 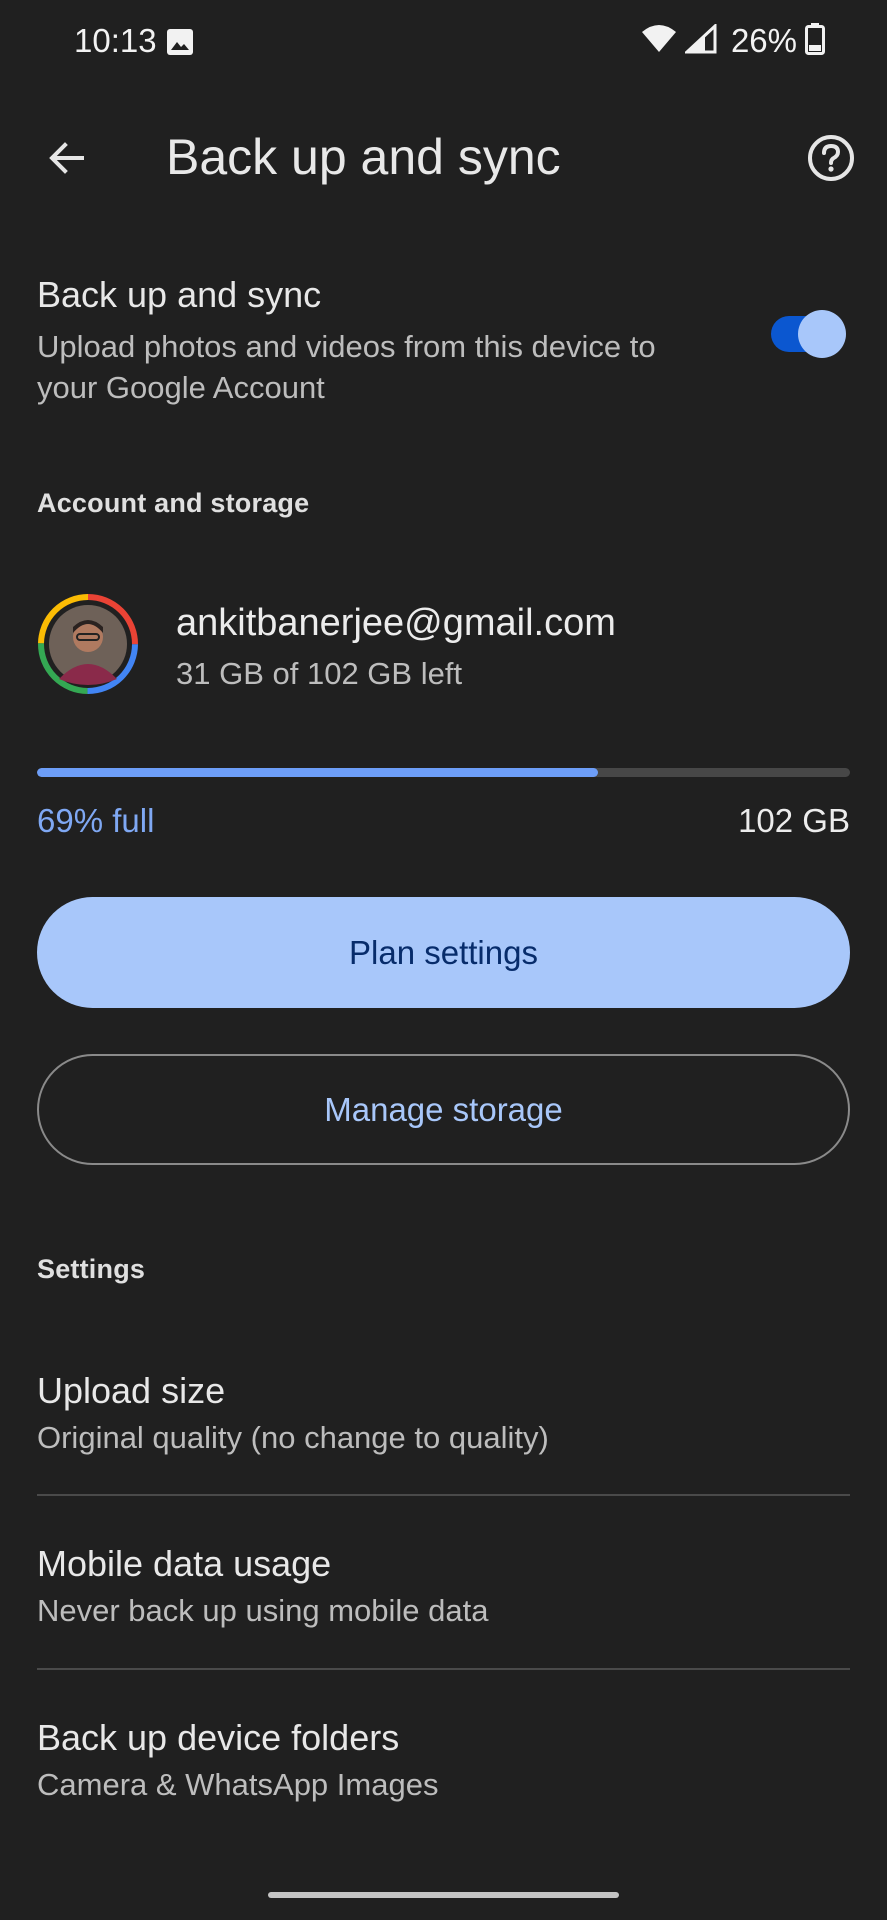 What do you see at coordinates (263, 1610) in the screenshot?
I see `setting-subtitle: Never back up using mobile data` at bounding box center [263, 1610].